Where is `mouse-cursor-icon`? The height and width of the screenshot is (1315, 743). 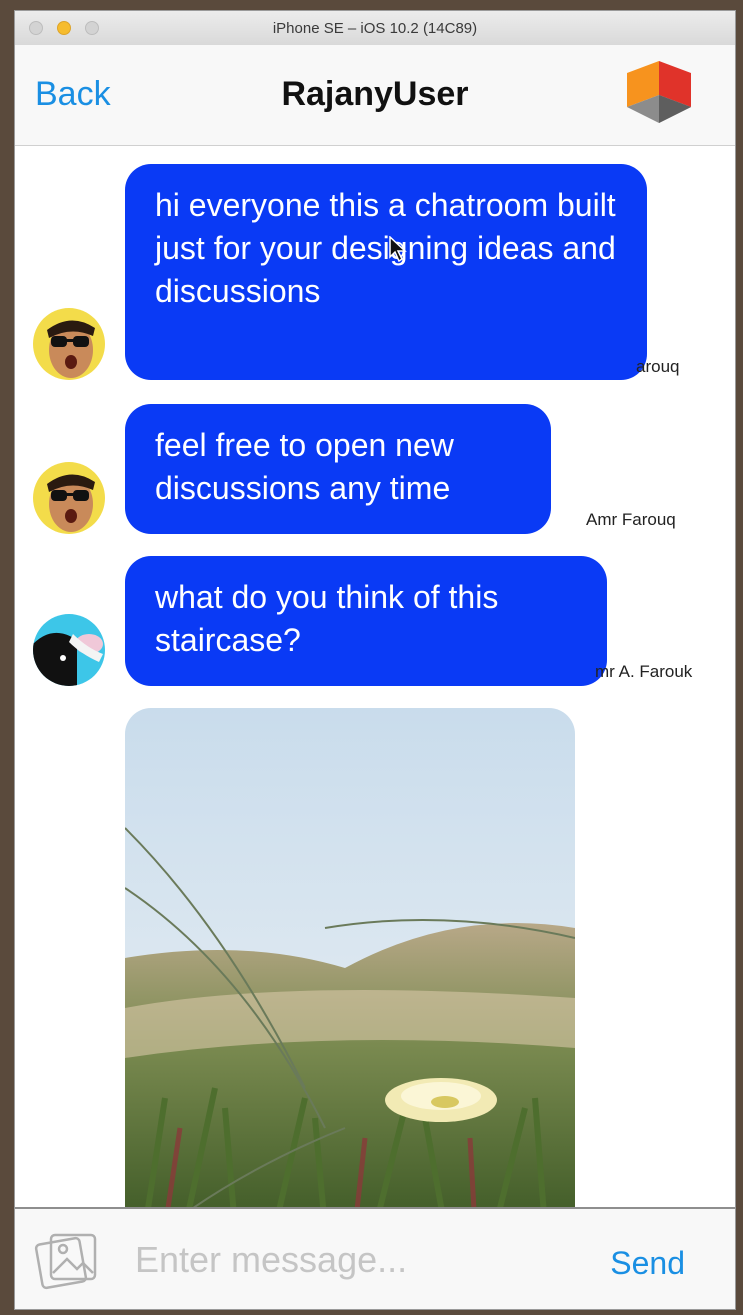
mouse-cursor-icon is located at coordinates (398, 249).